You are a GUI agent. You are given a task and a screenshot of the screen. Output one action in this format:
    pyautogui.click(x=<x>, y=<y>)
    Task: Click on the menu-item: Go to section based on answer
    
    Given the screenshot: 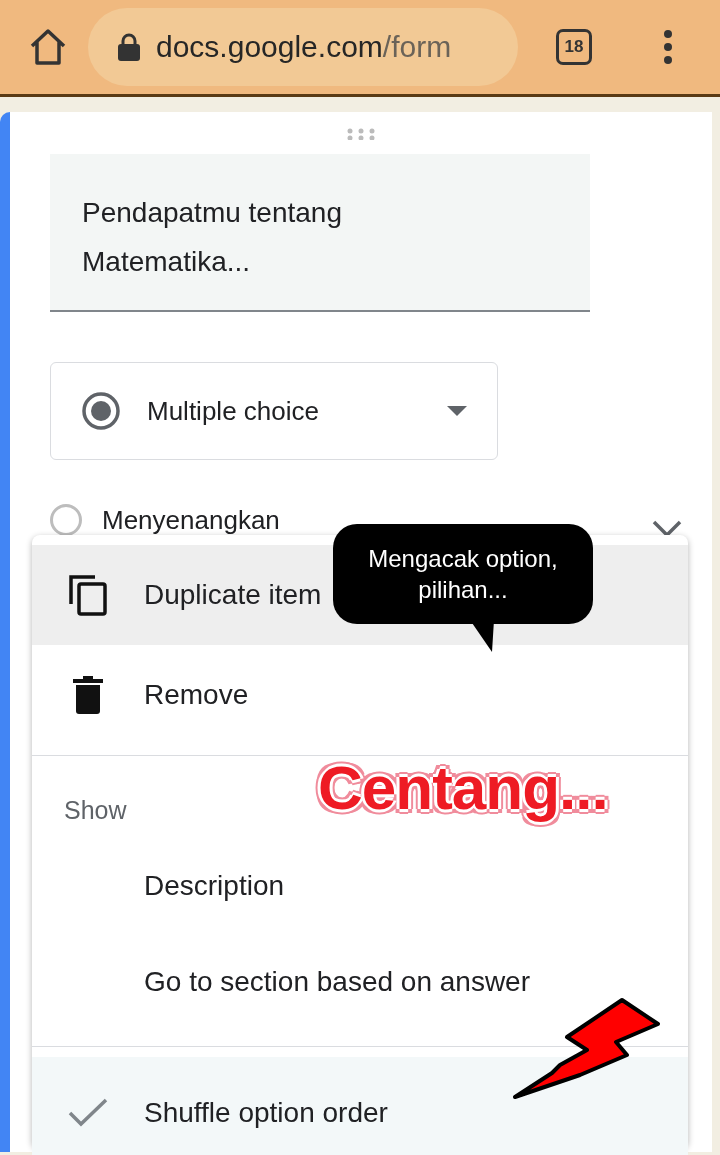 What is the action you would take?
    pyautogui.click(x=360, y=982)
    